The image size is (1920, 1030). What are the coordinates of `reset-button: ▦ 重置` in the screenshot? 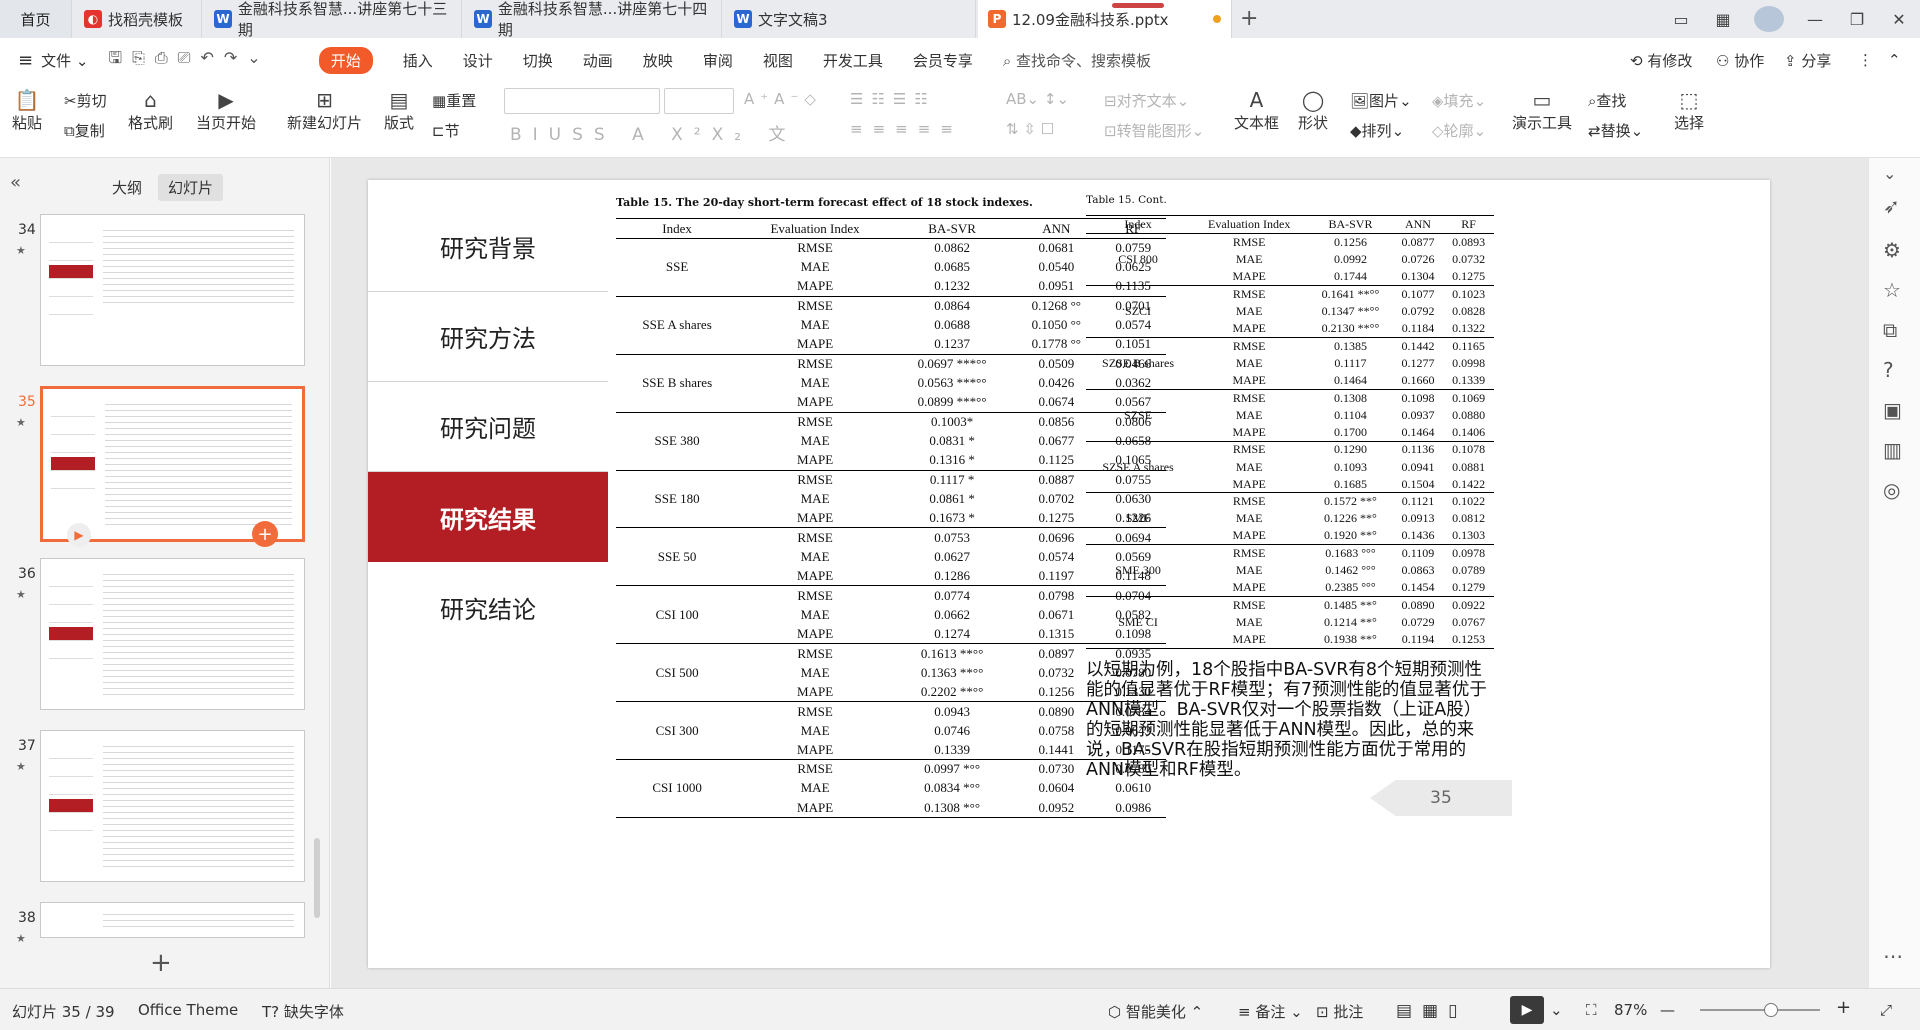 It's located at (454, 100).